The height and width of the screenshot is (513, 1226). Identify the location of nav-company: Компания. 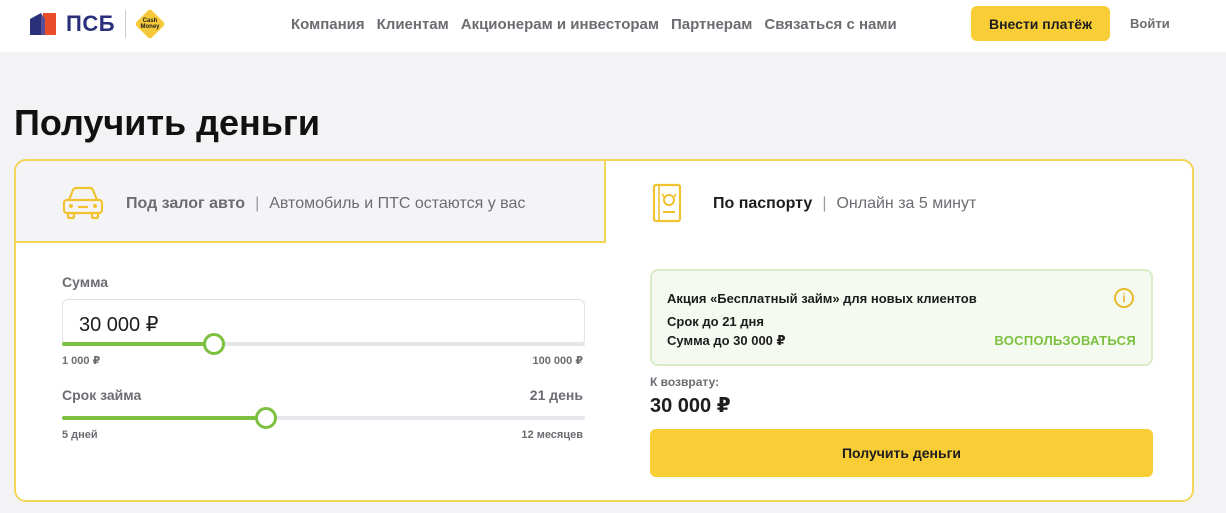
(328, 24).